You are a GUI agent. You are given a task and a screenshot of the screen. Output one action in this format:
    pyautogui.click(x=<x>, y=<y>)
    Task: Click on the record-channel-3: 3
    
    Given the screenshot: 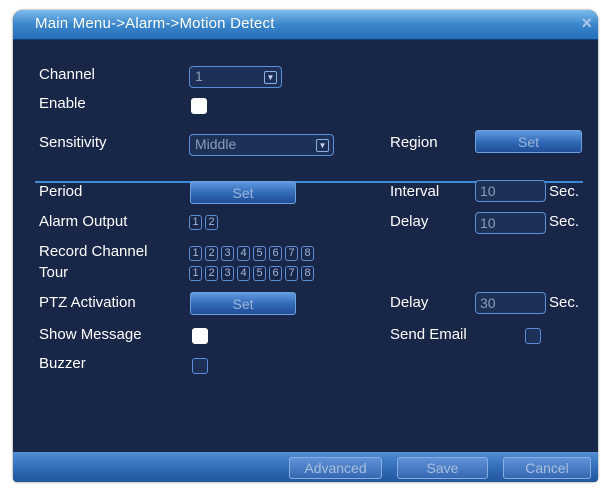 What is the action you would take?
    pyautogui.click(x=227, y=253)
    